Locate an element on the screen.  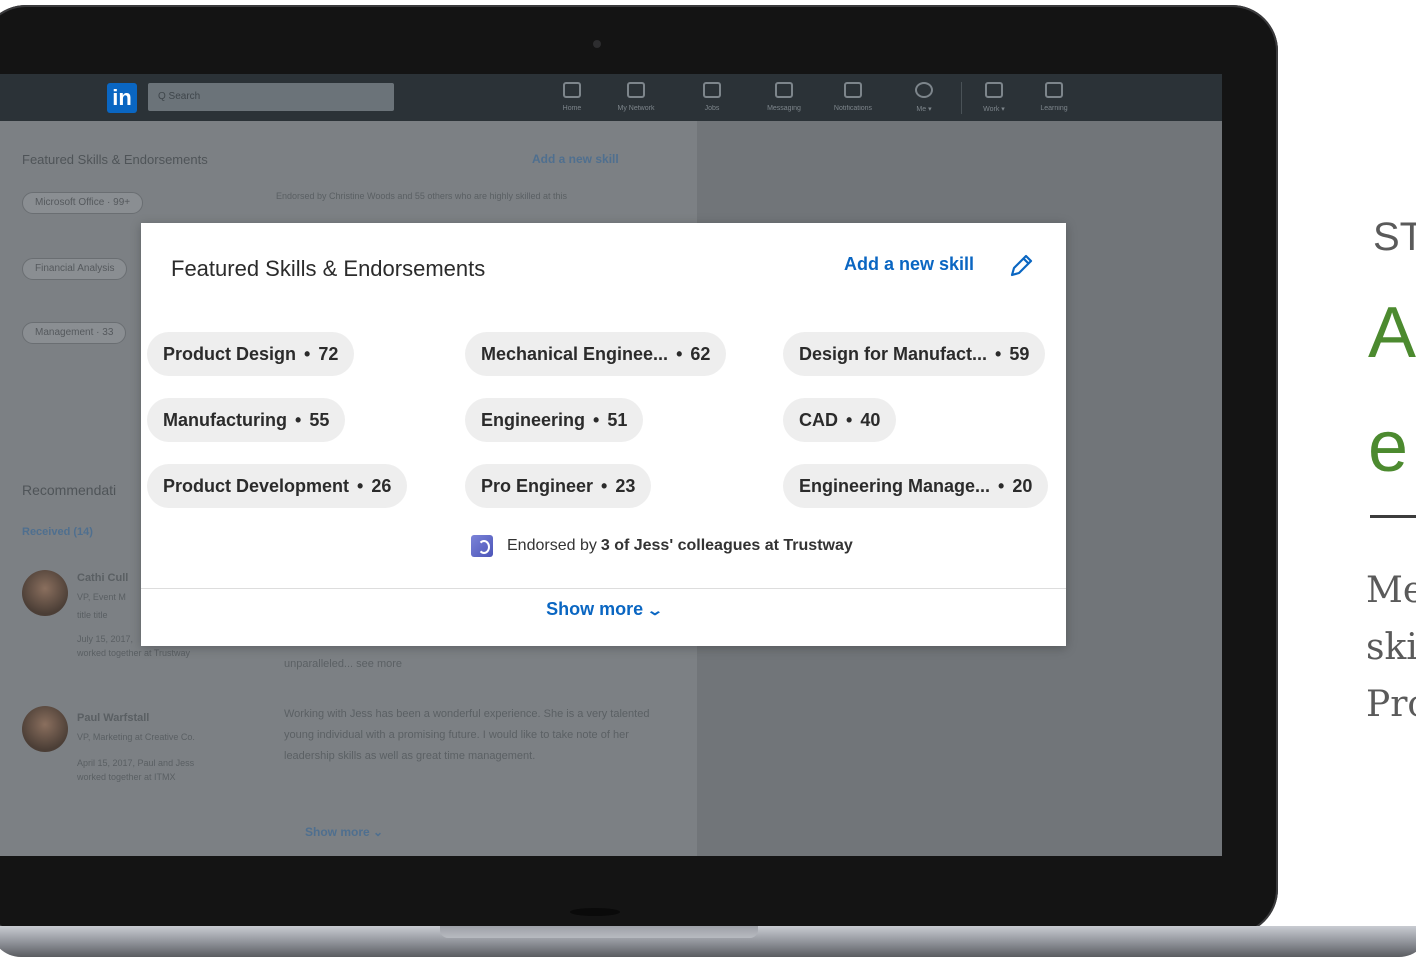
pencil-icon is located at coordinates (1021, 266).